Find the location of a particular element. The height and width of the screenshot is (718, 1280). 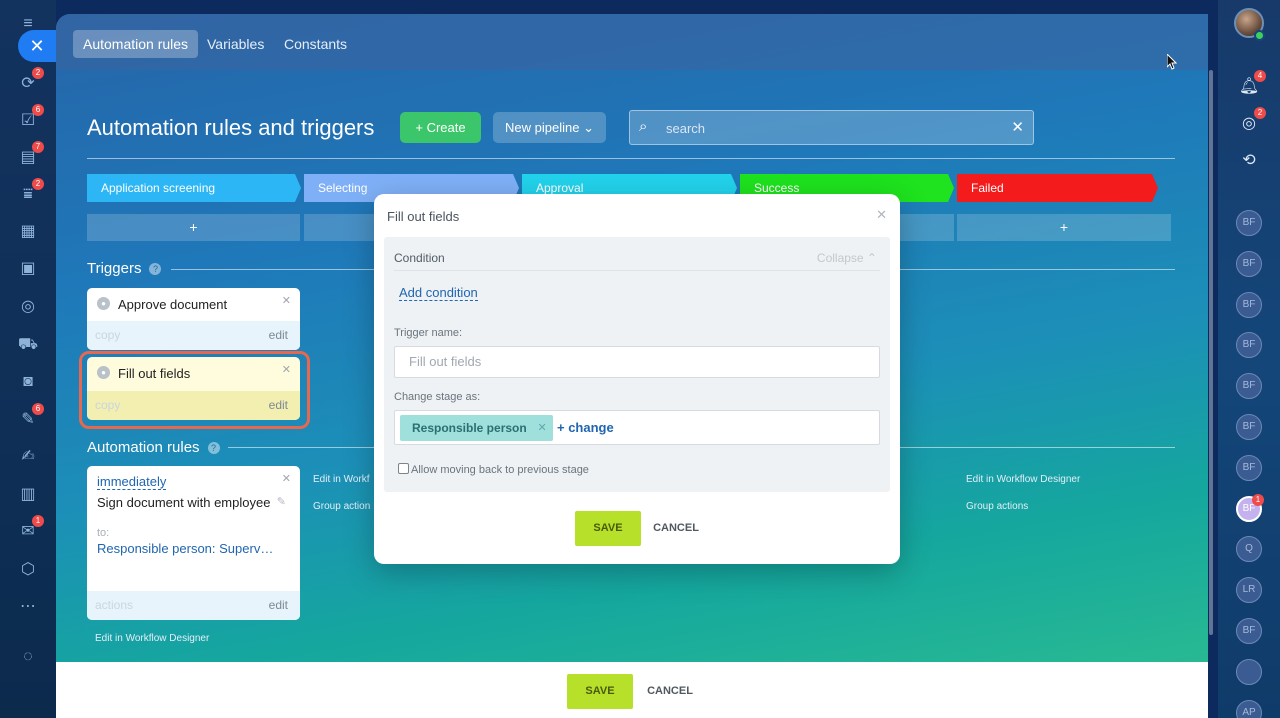

stage-application-screening: Application screening is located at coordinates (194, 188).